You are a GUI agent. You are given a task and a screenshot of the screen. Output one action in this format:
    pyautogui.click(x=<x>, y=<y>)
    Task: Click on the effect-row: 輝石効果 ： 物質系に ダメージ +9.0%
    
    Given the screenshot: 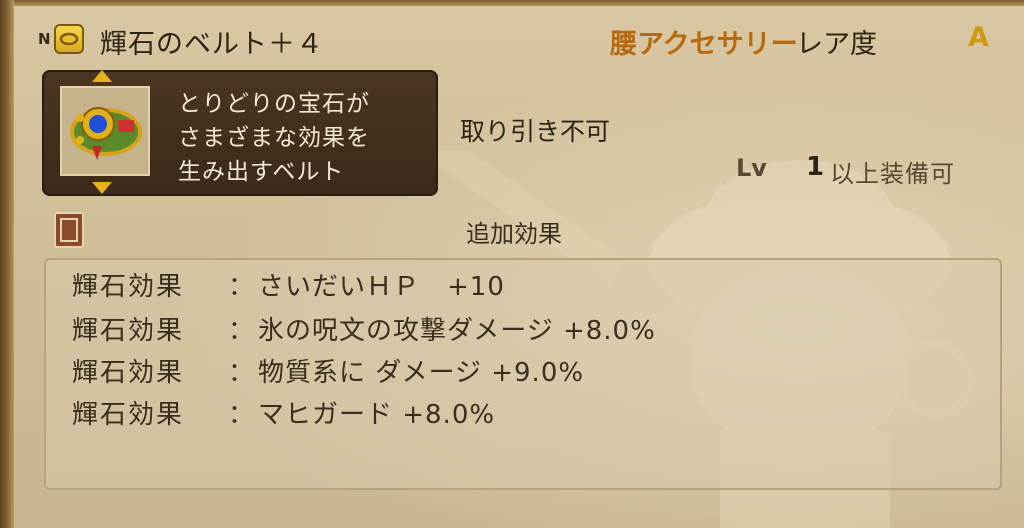 What is the action you would take?
    pyautogui.click(x=522, y=372)
    